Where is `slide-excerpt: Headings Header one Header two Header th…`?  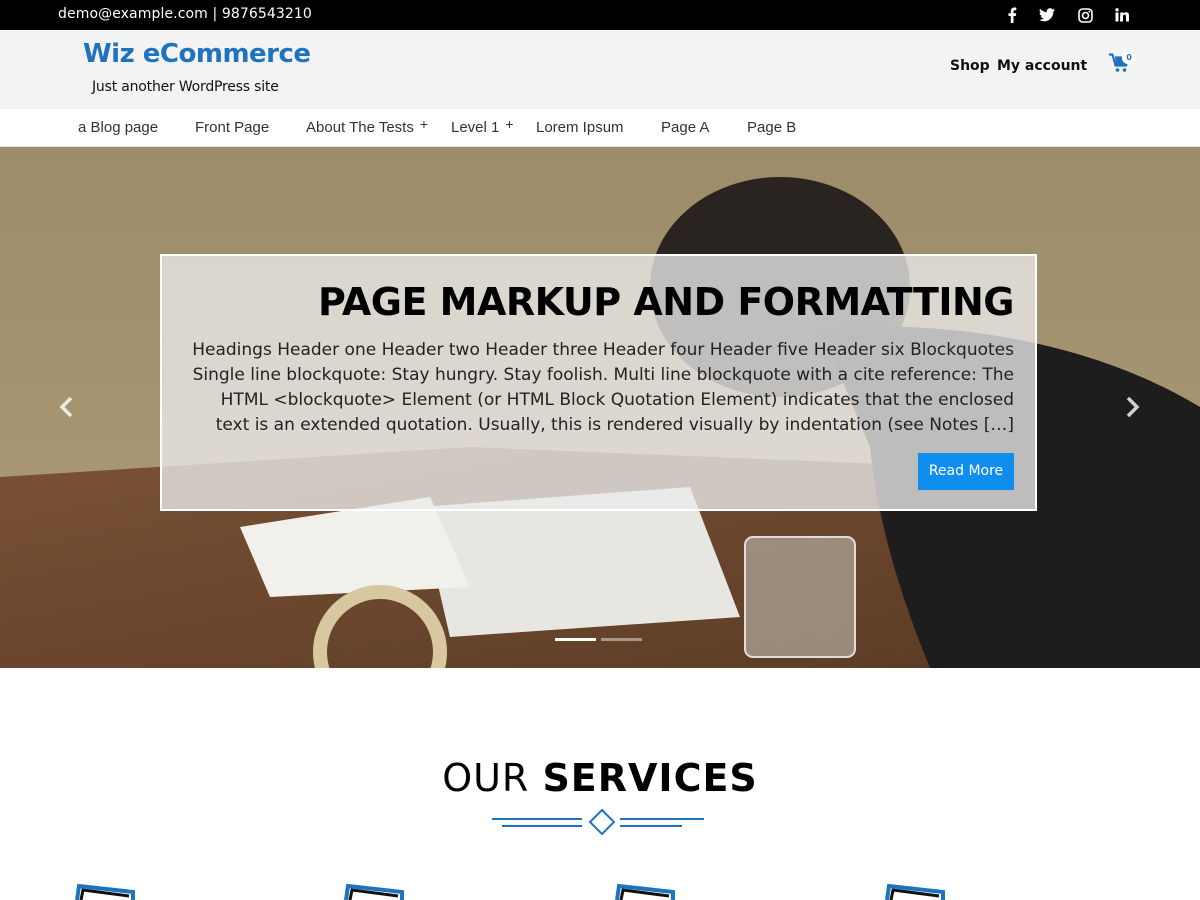 slide-excerpt: Headings Header one Header two Header th… is located at coordinates (603, 387).